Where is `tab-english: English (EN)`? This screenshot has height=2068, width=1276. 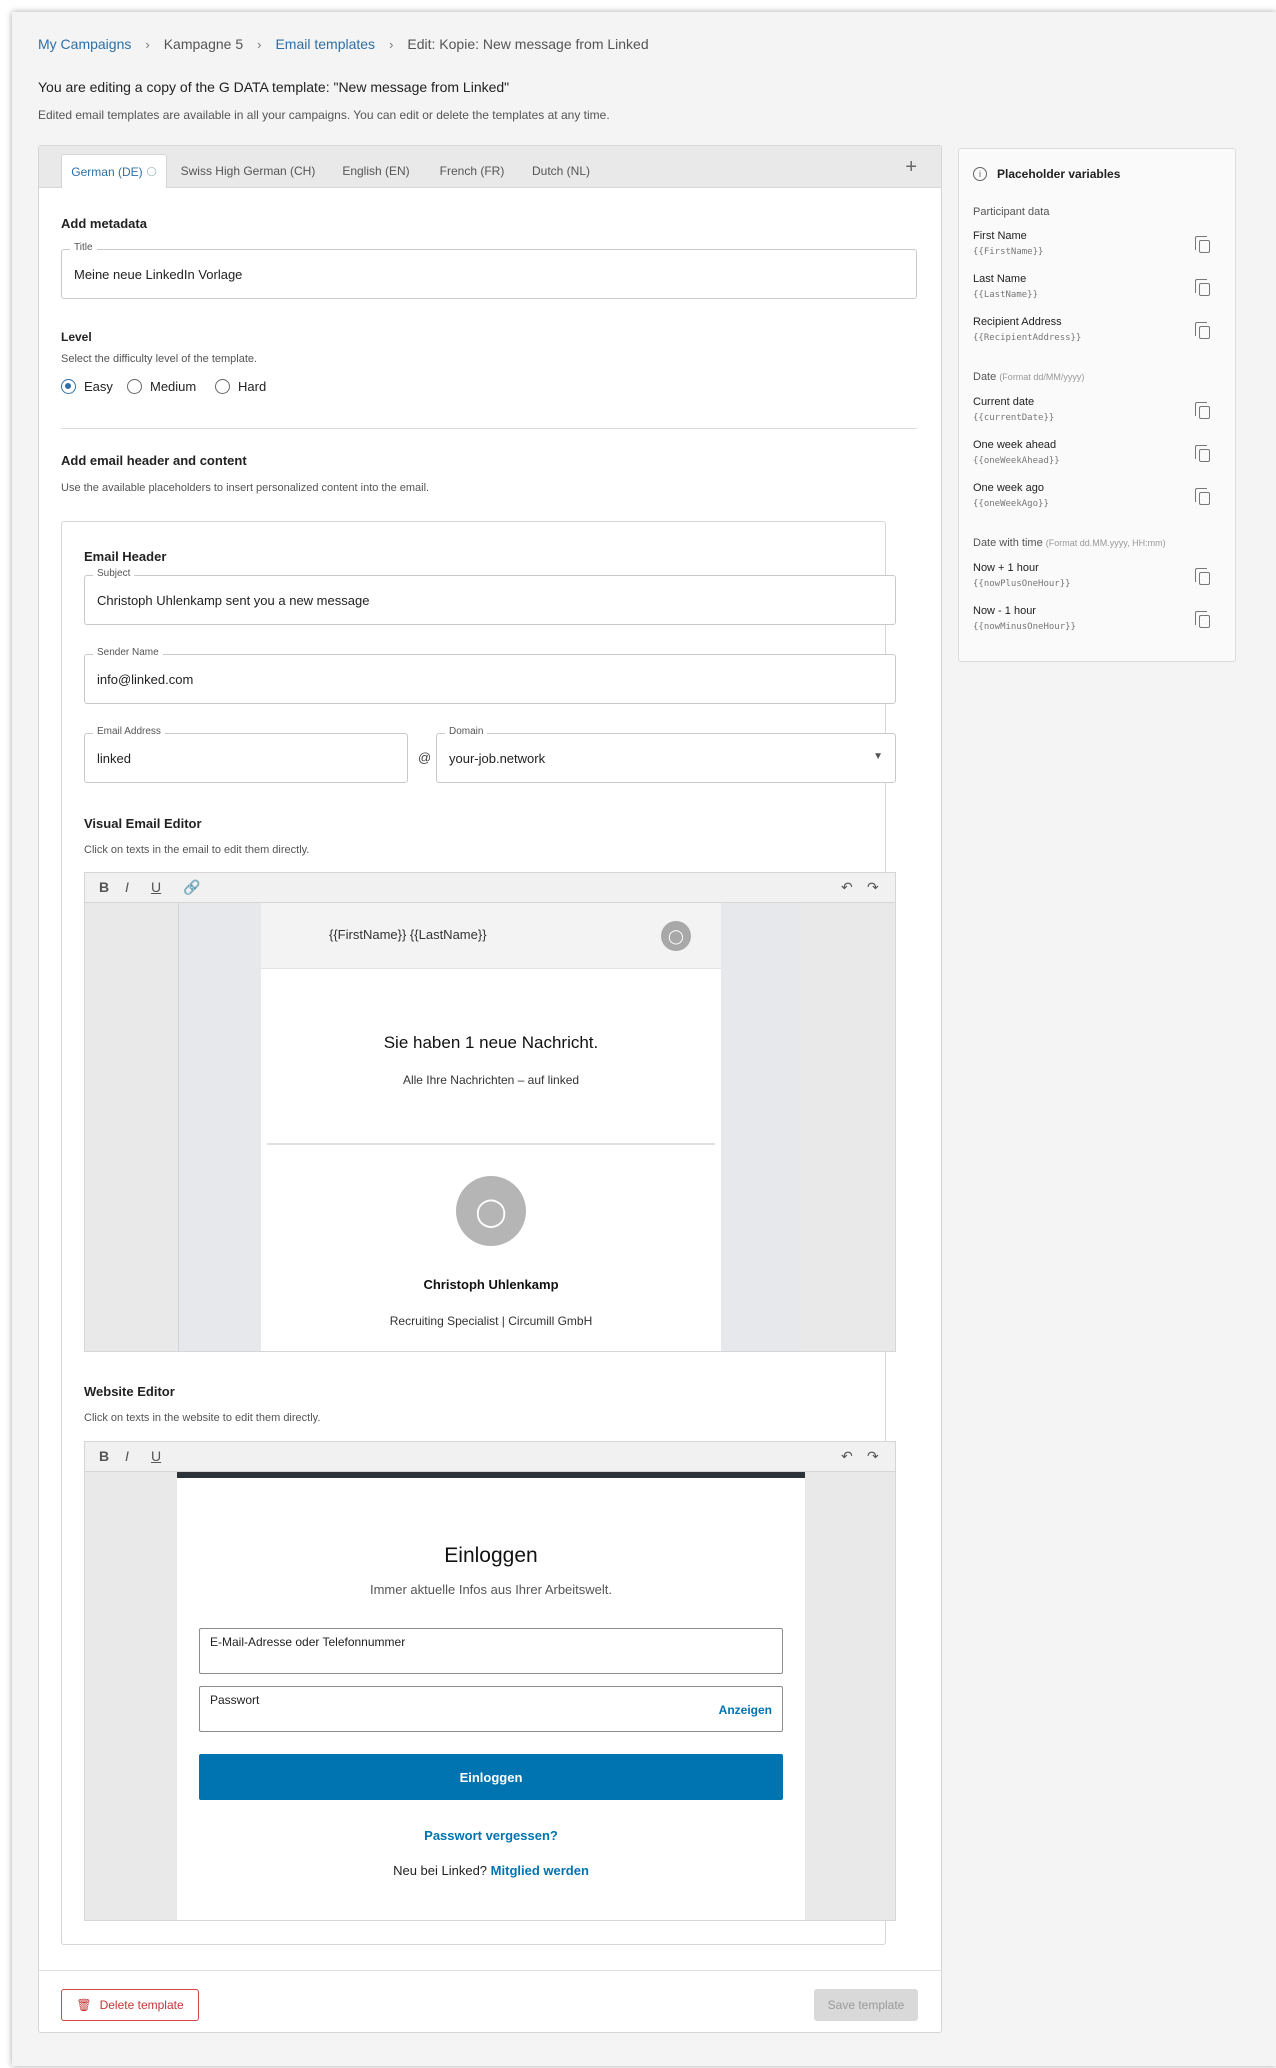
tab-english: English (EN) is located at coordinates (376, 171).